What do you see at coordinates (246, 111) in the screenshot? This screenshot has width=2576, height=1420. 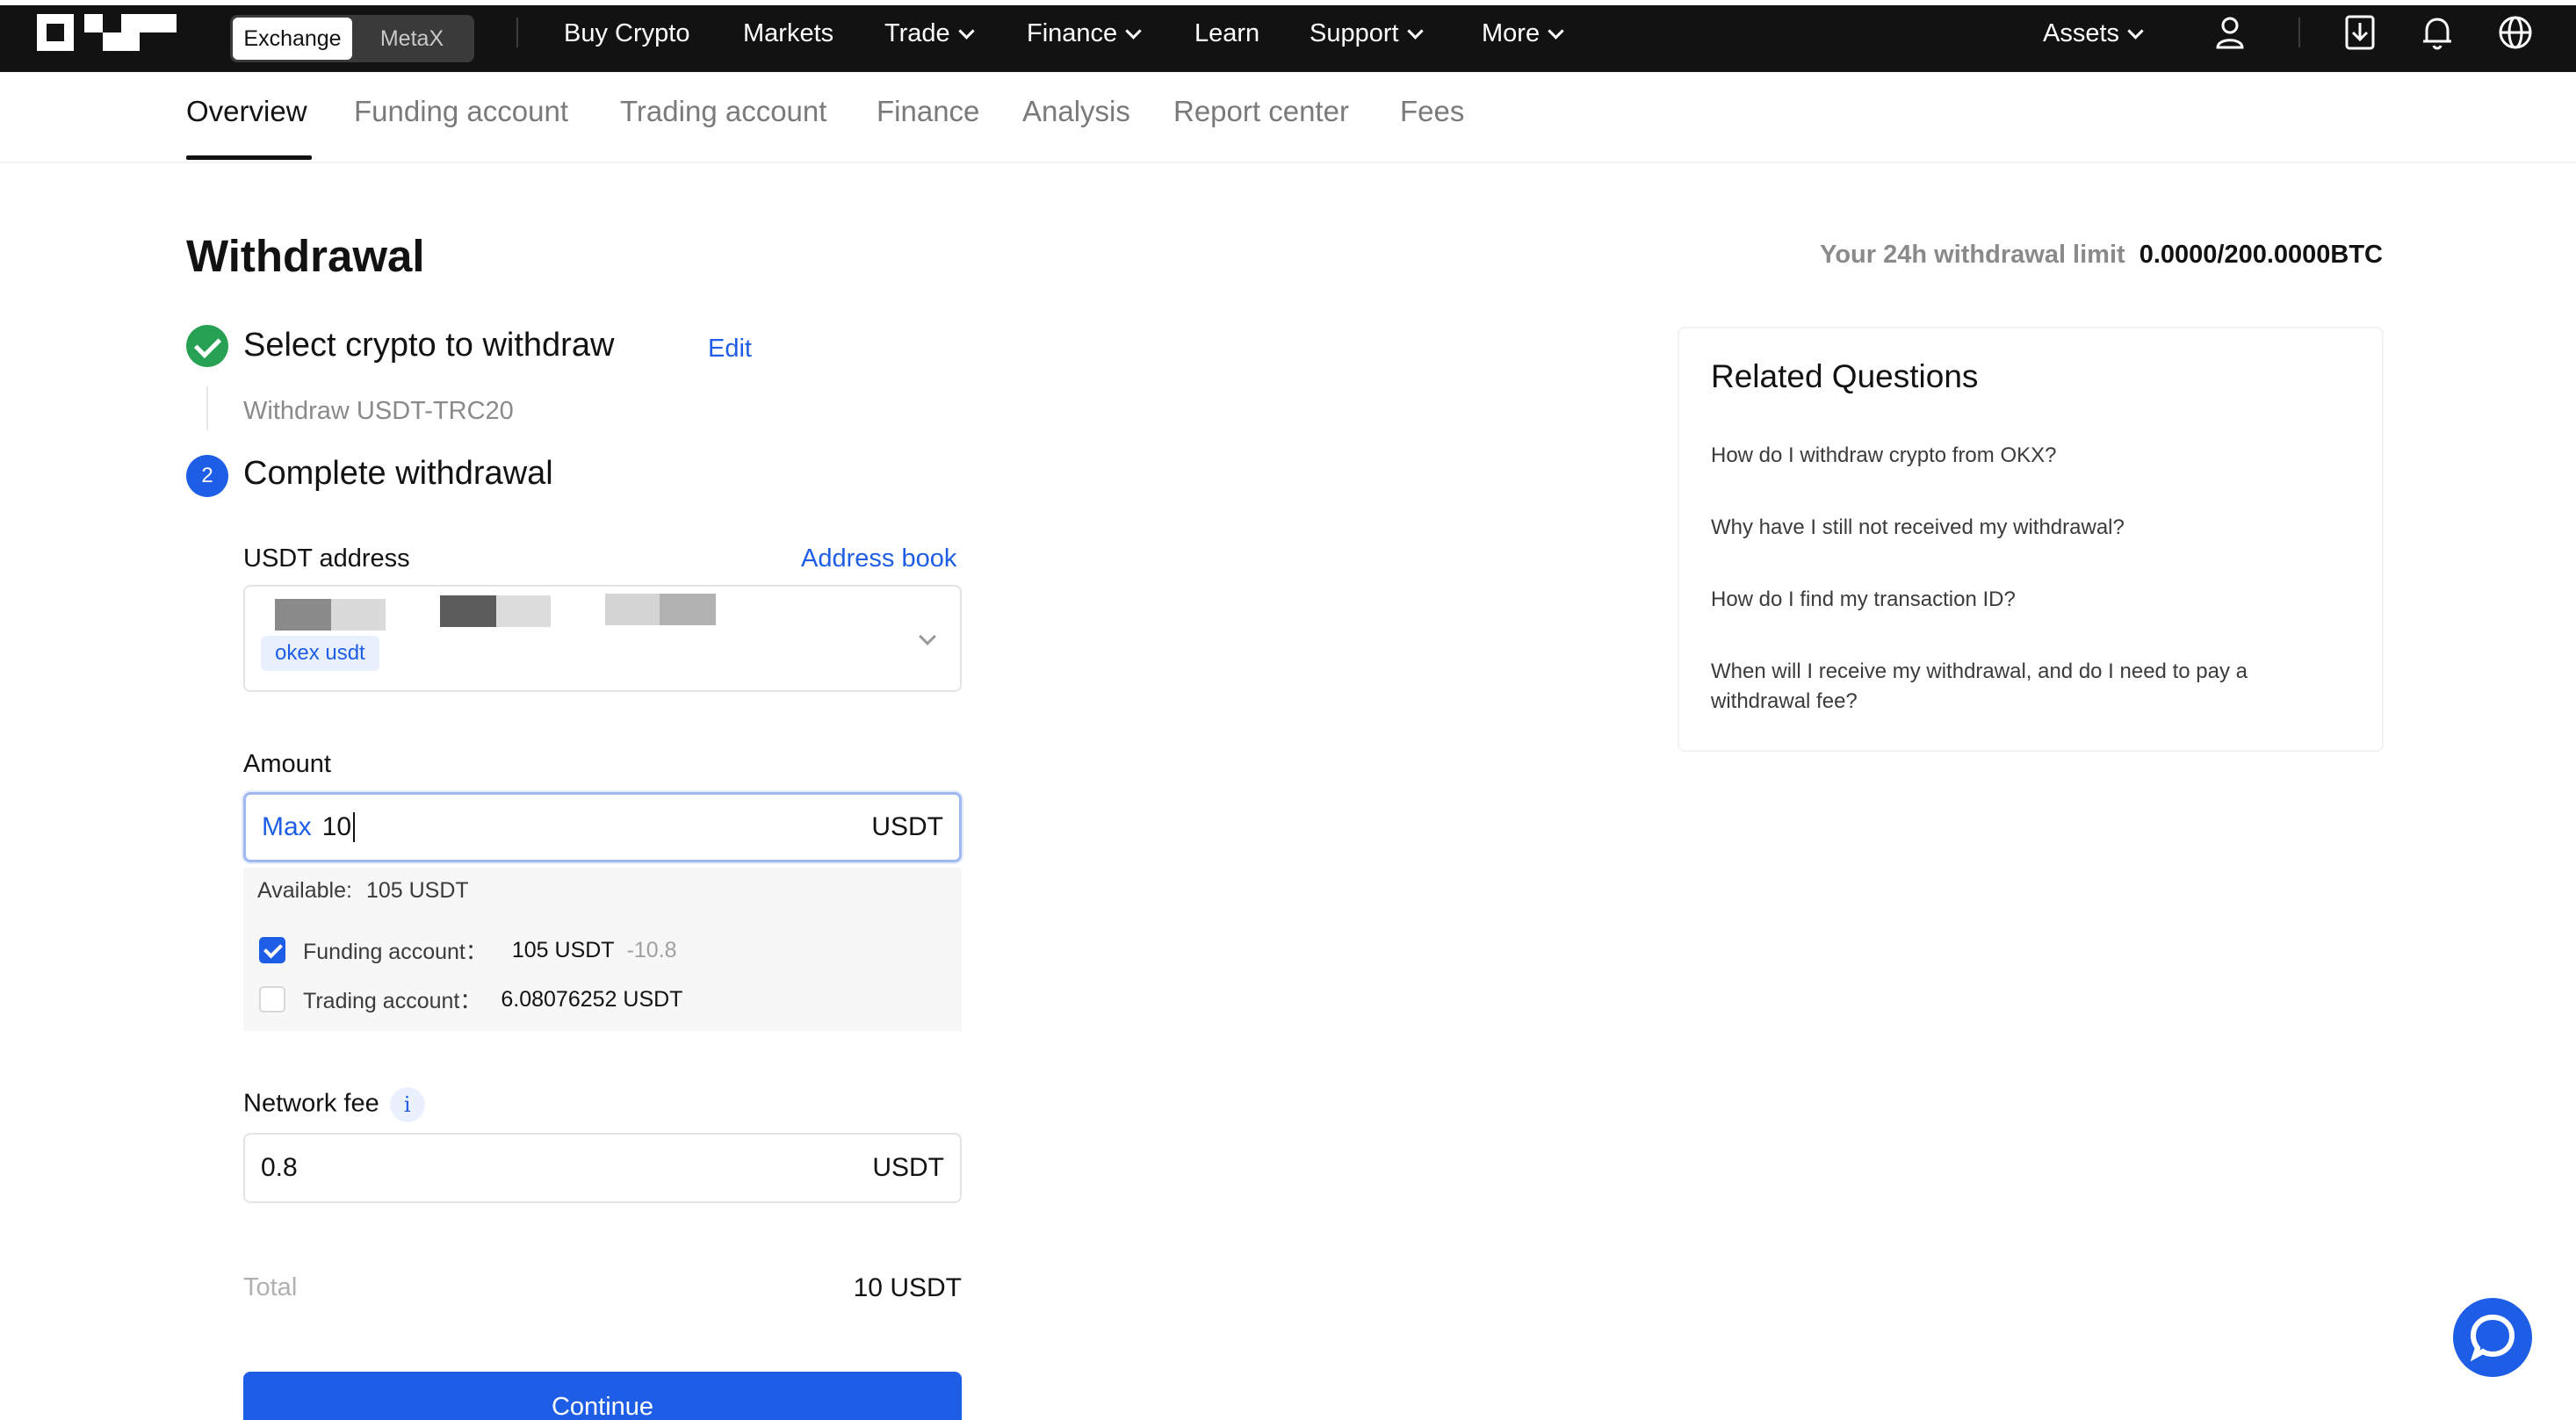 I see `tab-overview: Overview` at bounding box center [246, 111].